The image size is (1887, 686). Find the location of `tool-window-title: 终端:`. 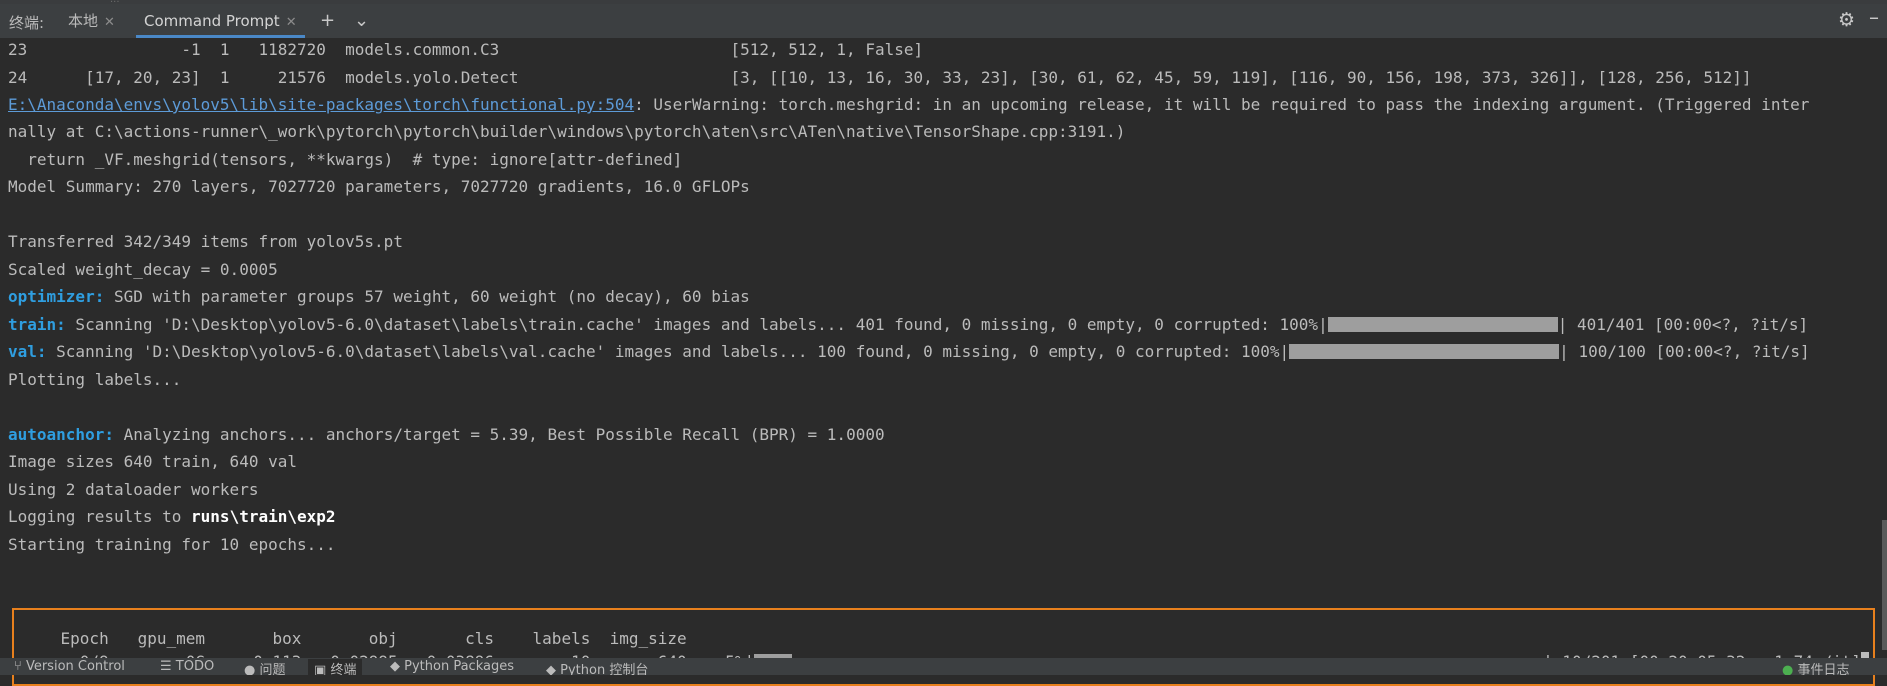

tool-window-title: 终端: is located at coordinates (27, 23).